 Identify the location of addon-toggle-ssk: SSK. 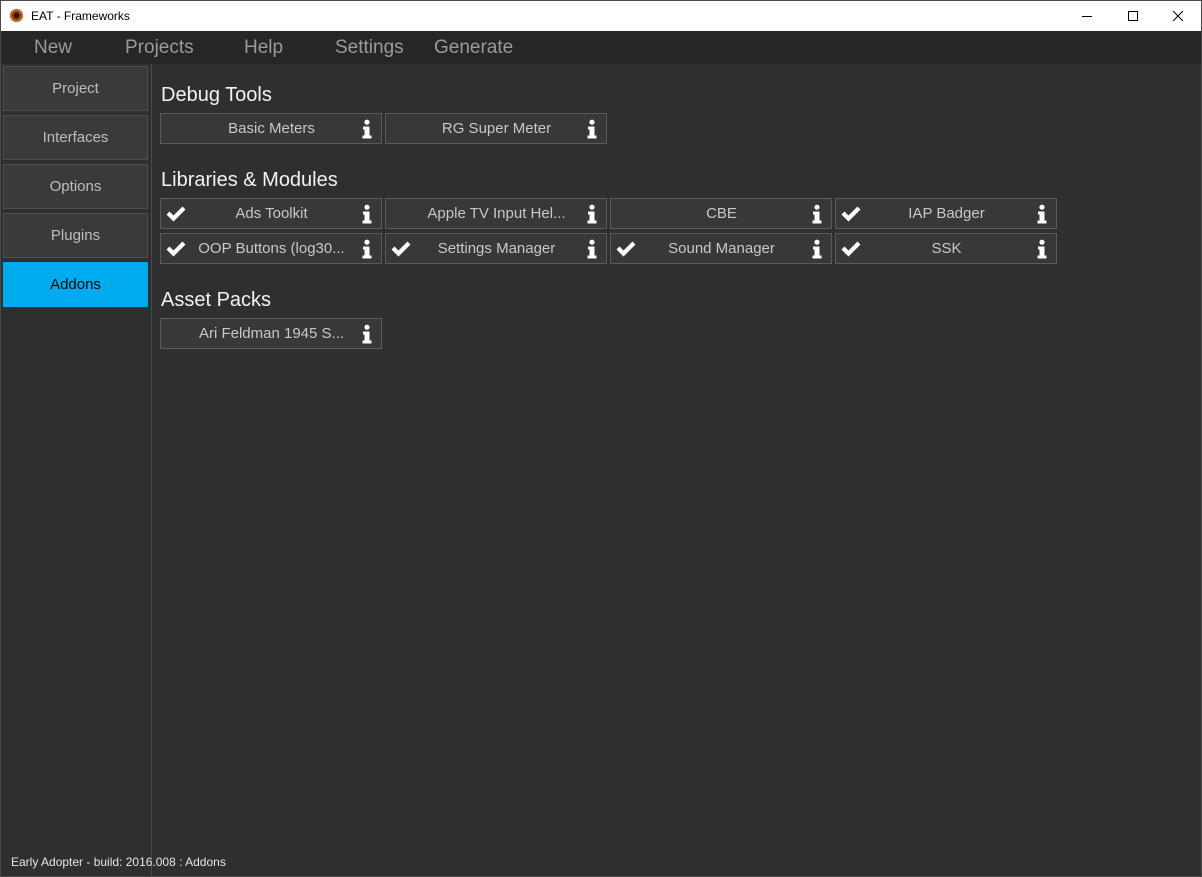
(946, 248).